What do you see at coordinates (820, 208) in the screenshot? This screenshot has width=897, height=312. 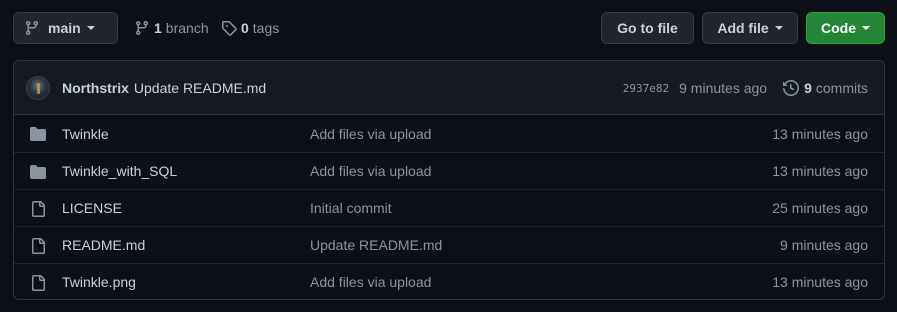 I see `file-age: 25 minutes ago` at bounding box center [820, 208].